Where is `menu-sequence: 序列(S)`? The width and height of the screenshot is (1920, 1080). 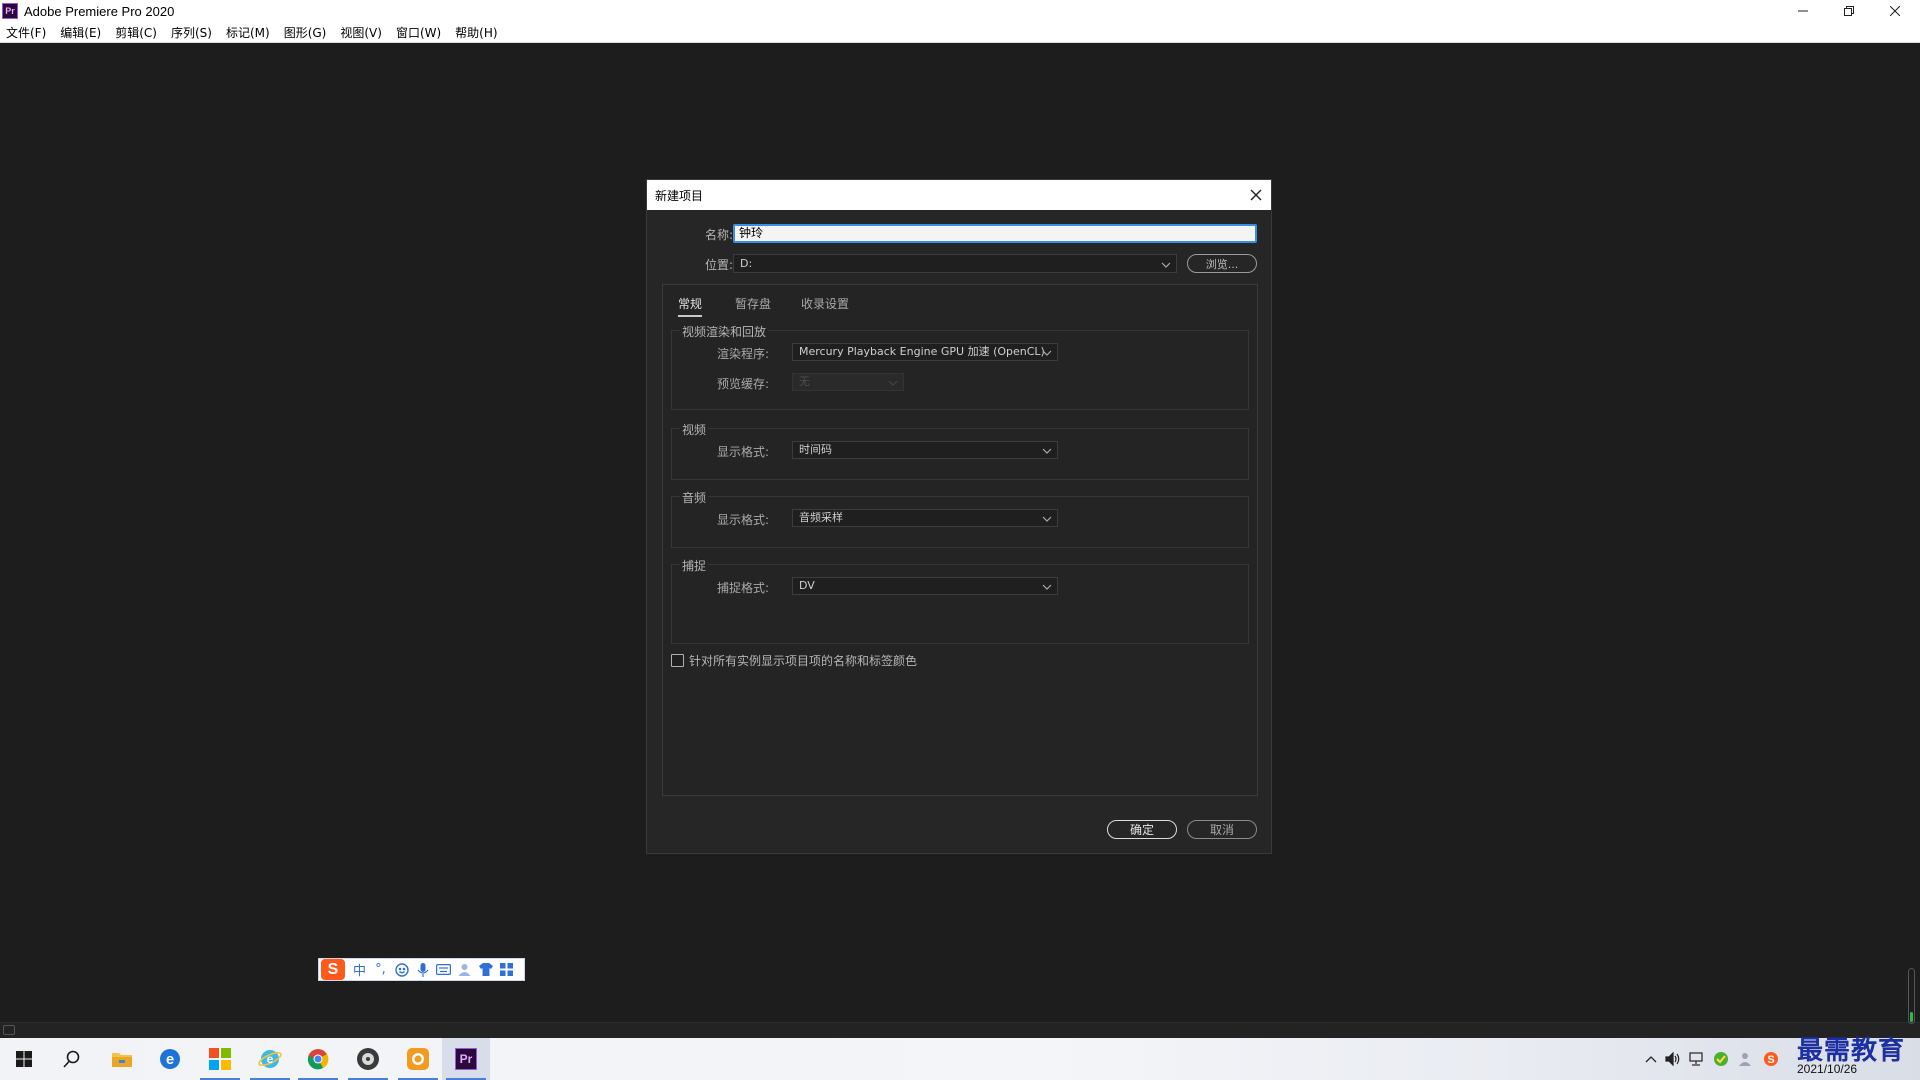 menu-sequence: 序列(S) is located at coordinates (191, 32).